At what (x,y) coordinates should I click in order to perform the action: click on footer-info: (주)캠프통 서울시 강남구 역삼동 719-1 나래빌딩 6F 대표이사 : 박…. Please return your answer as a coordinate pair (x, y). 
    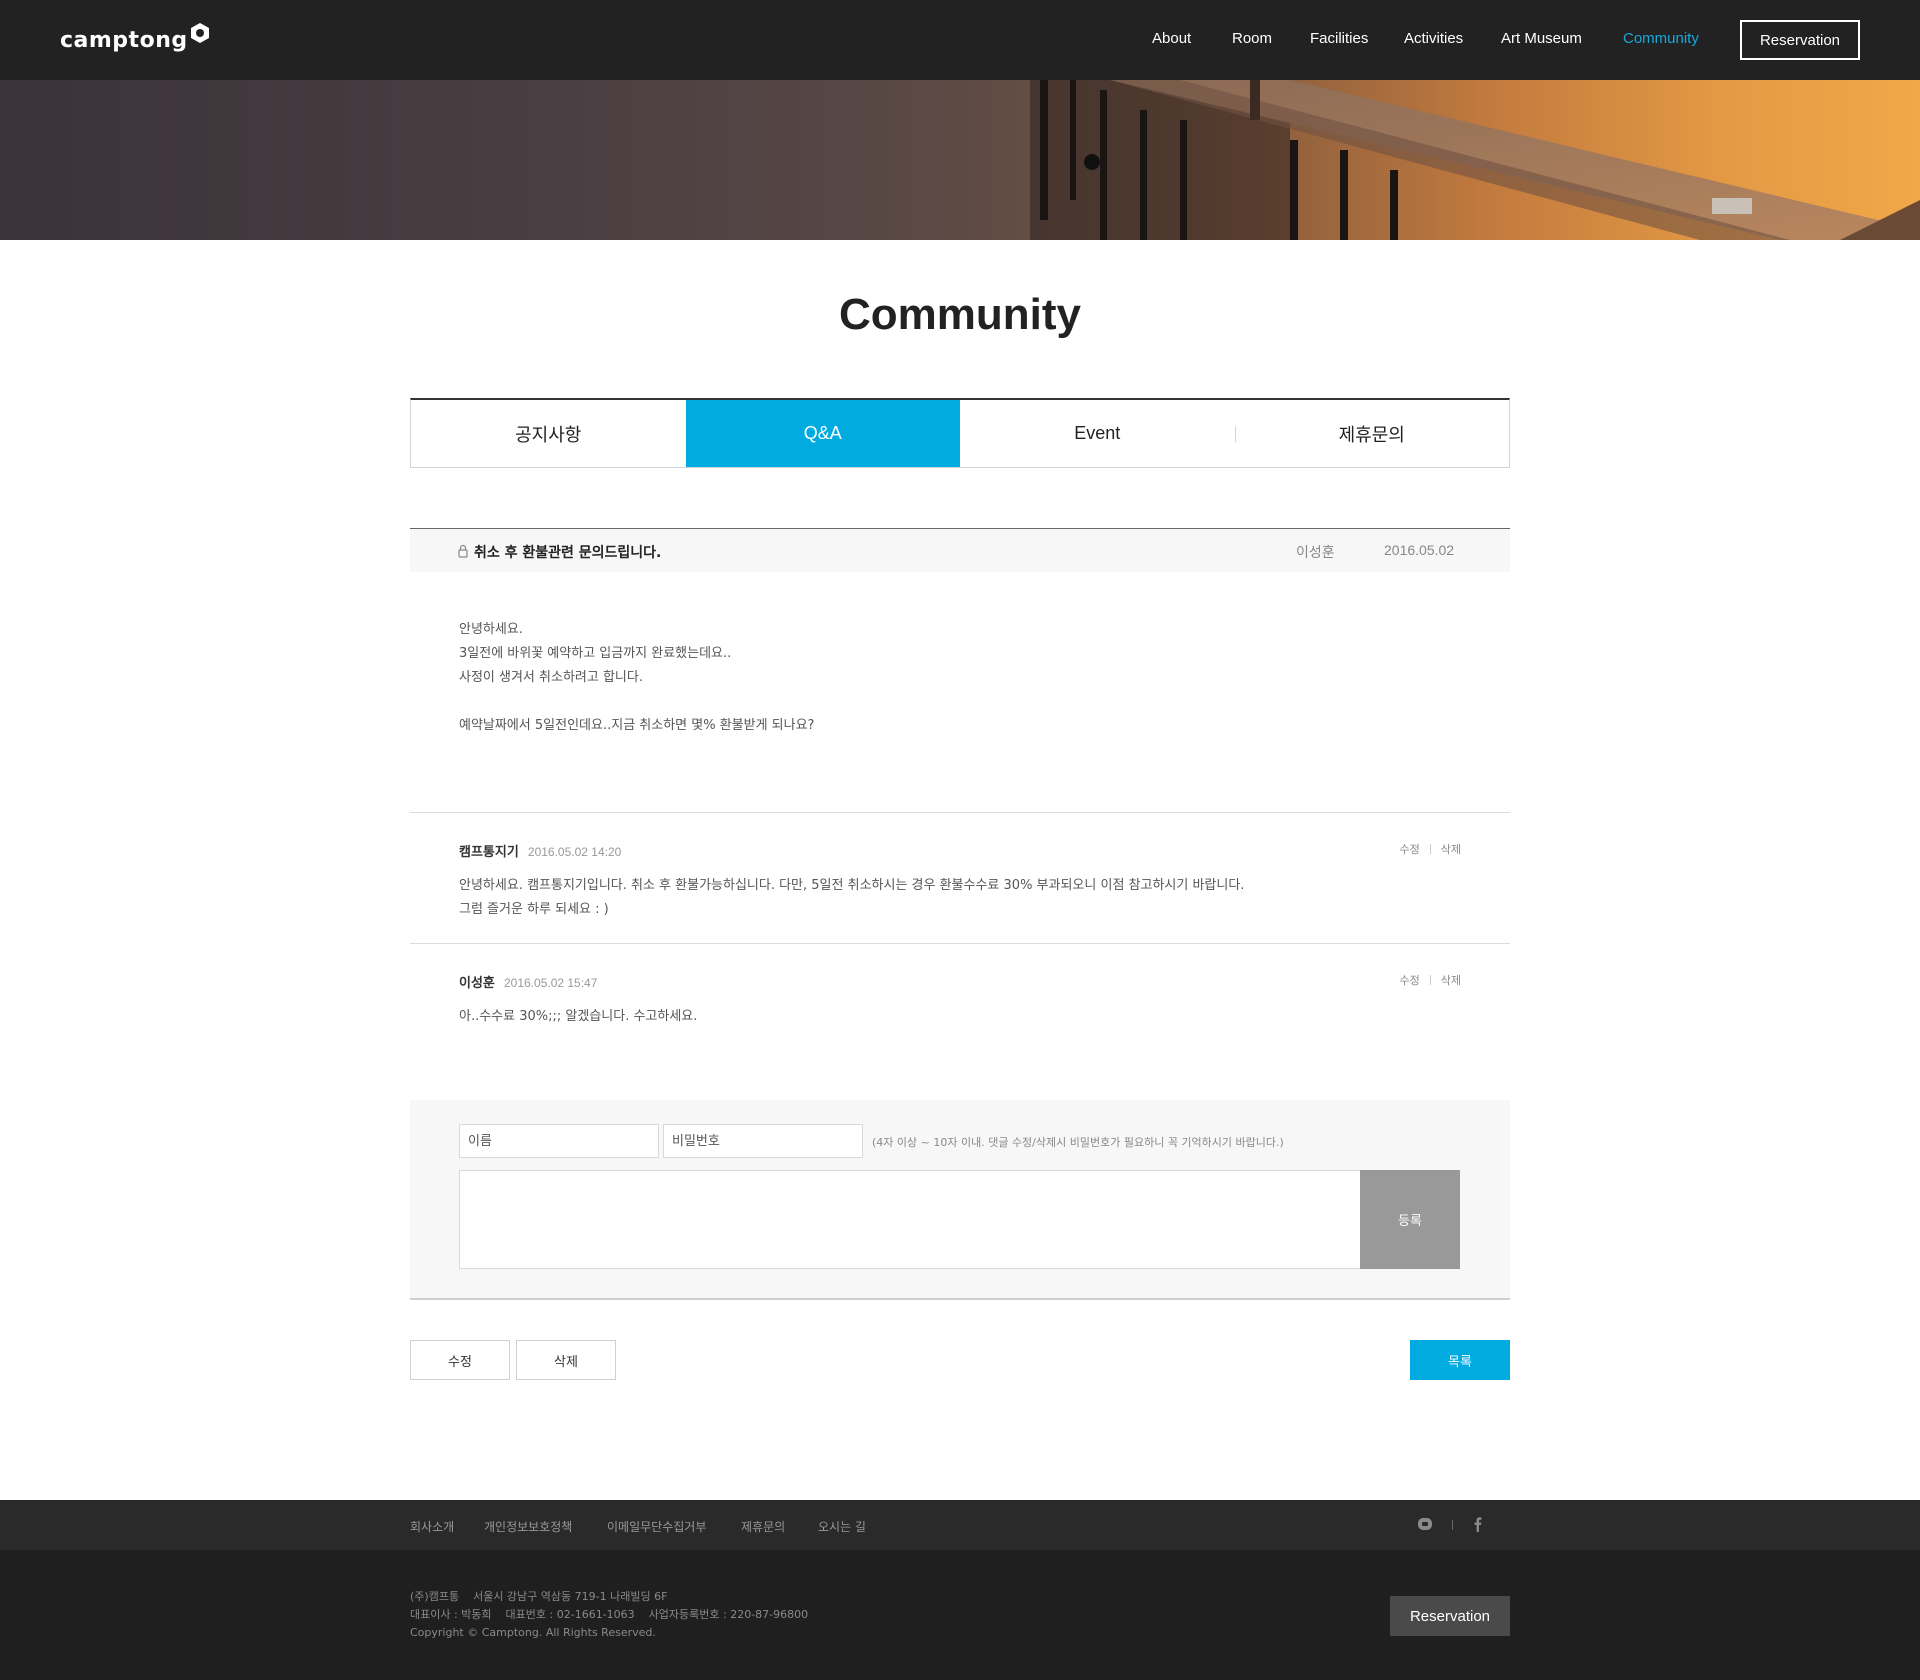
    Looking at the image, I should click on (960, 1615).